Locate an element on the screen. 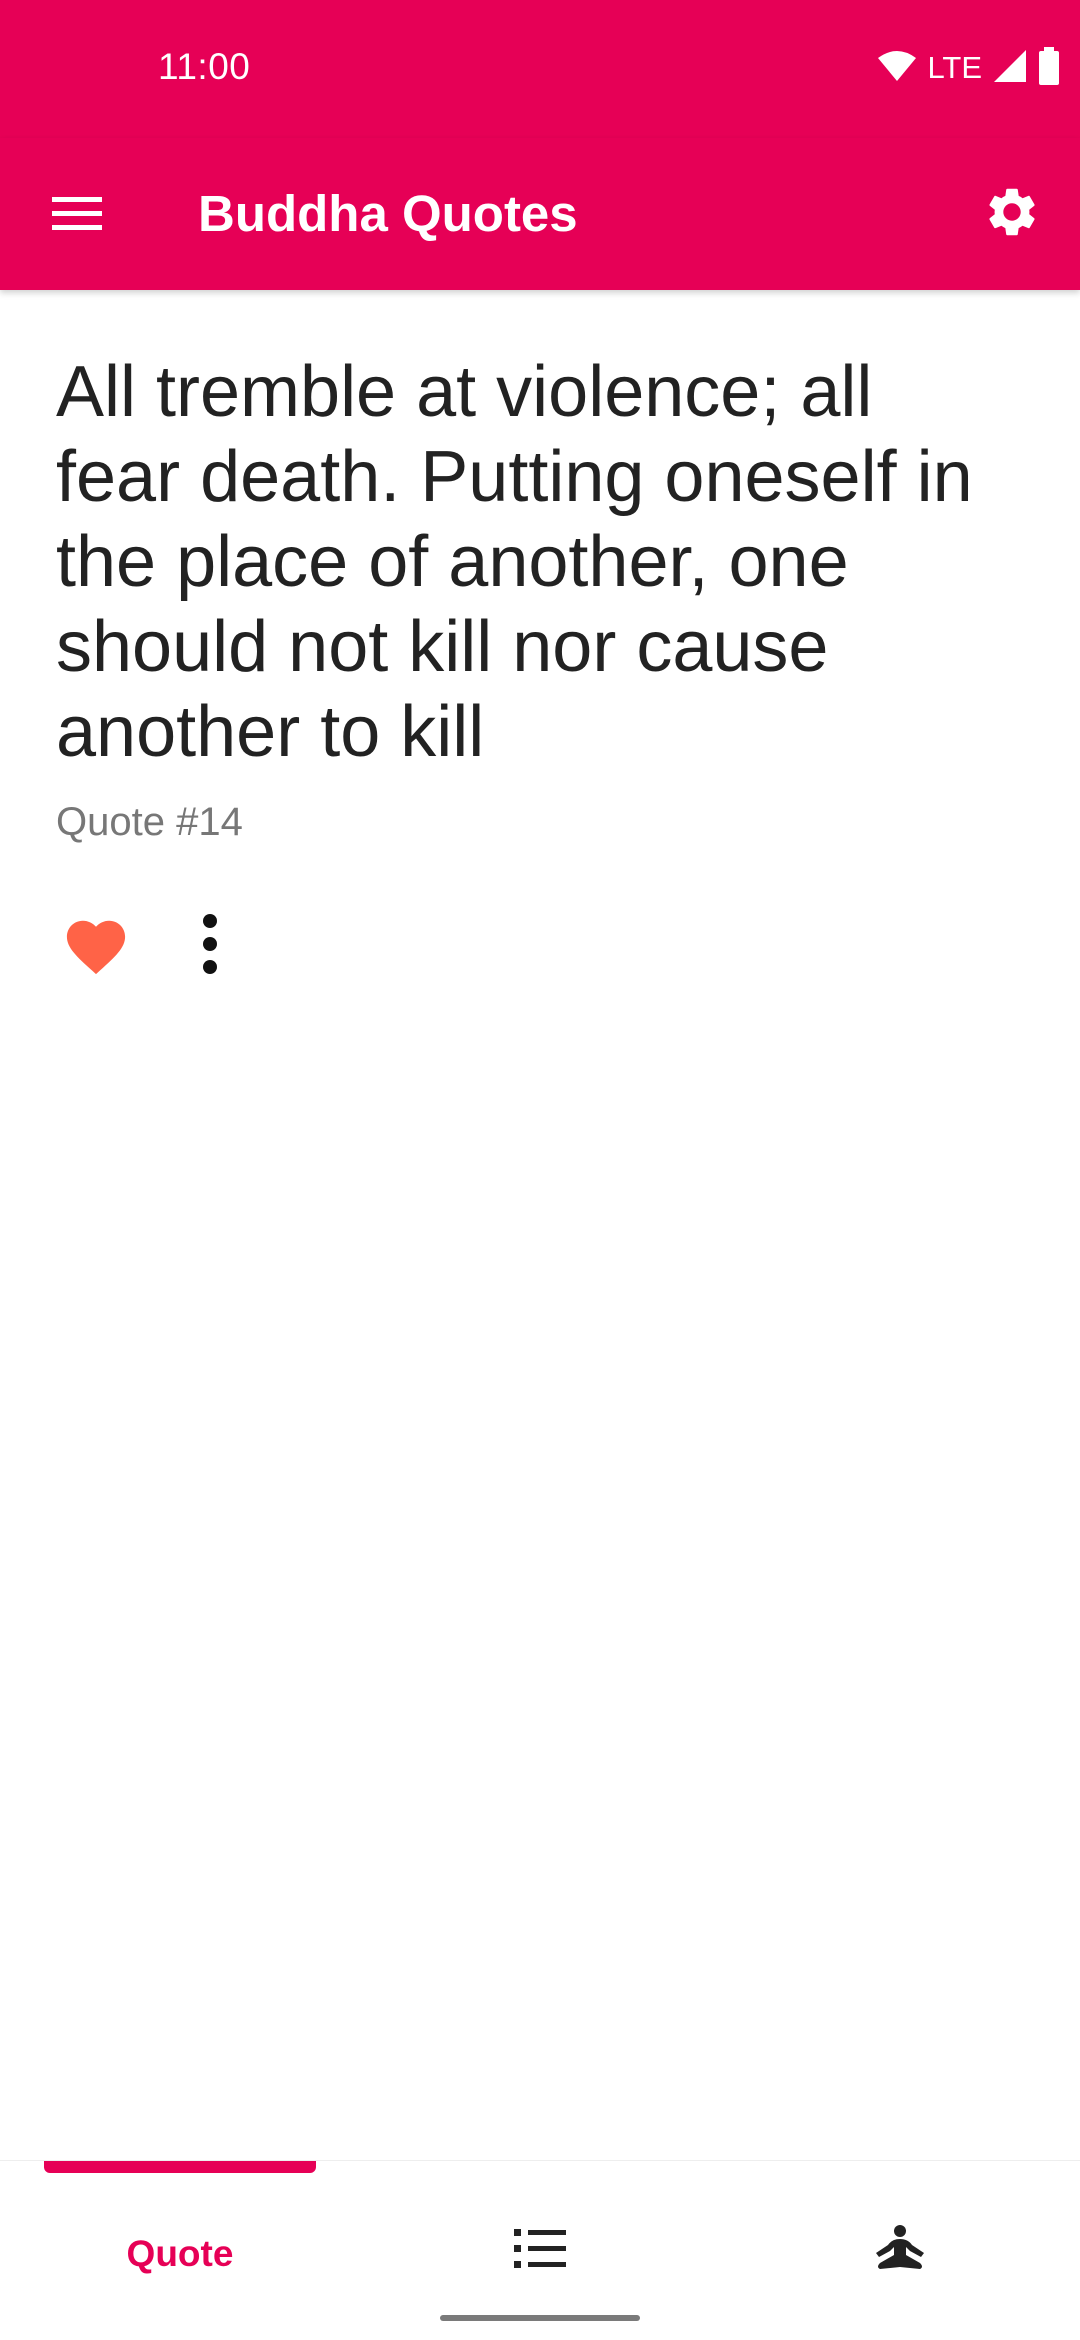 The height and width of the screenshot is (2340, 1080). status-bar: 11:00 LTE is located at coordinates (540, 69).